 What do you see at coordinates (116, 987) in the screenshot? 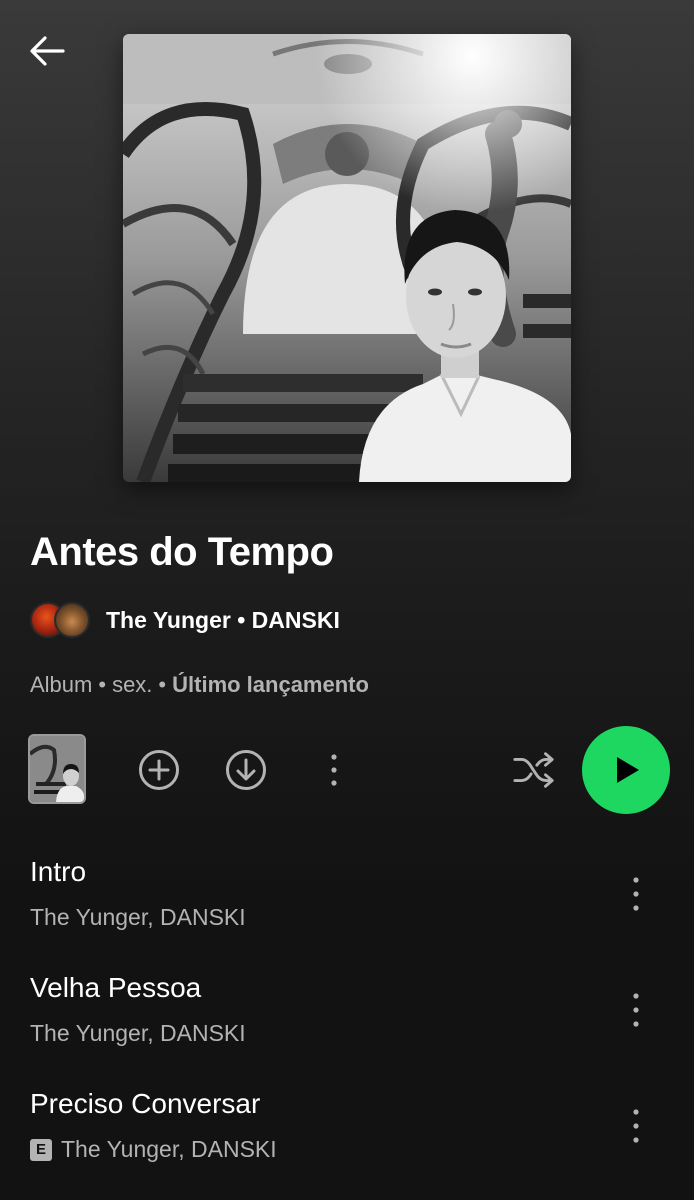
I see `track-title: Velha Pessoa` at bounding box center [116, 987].